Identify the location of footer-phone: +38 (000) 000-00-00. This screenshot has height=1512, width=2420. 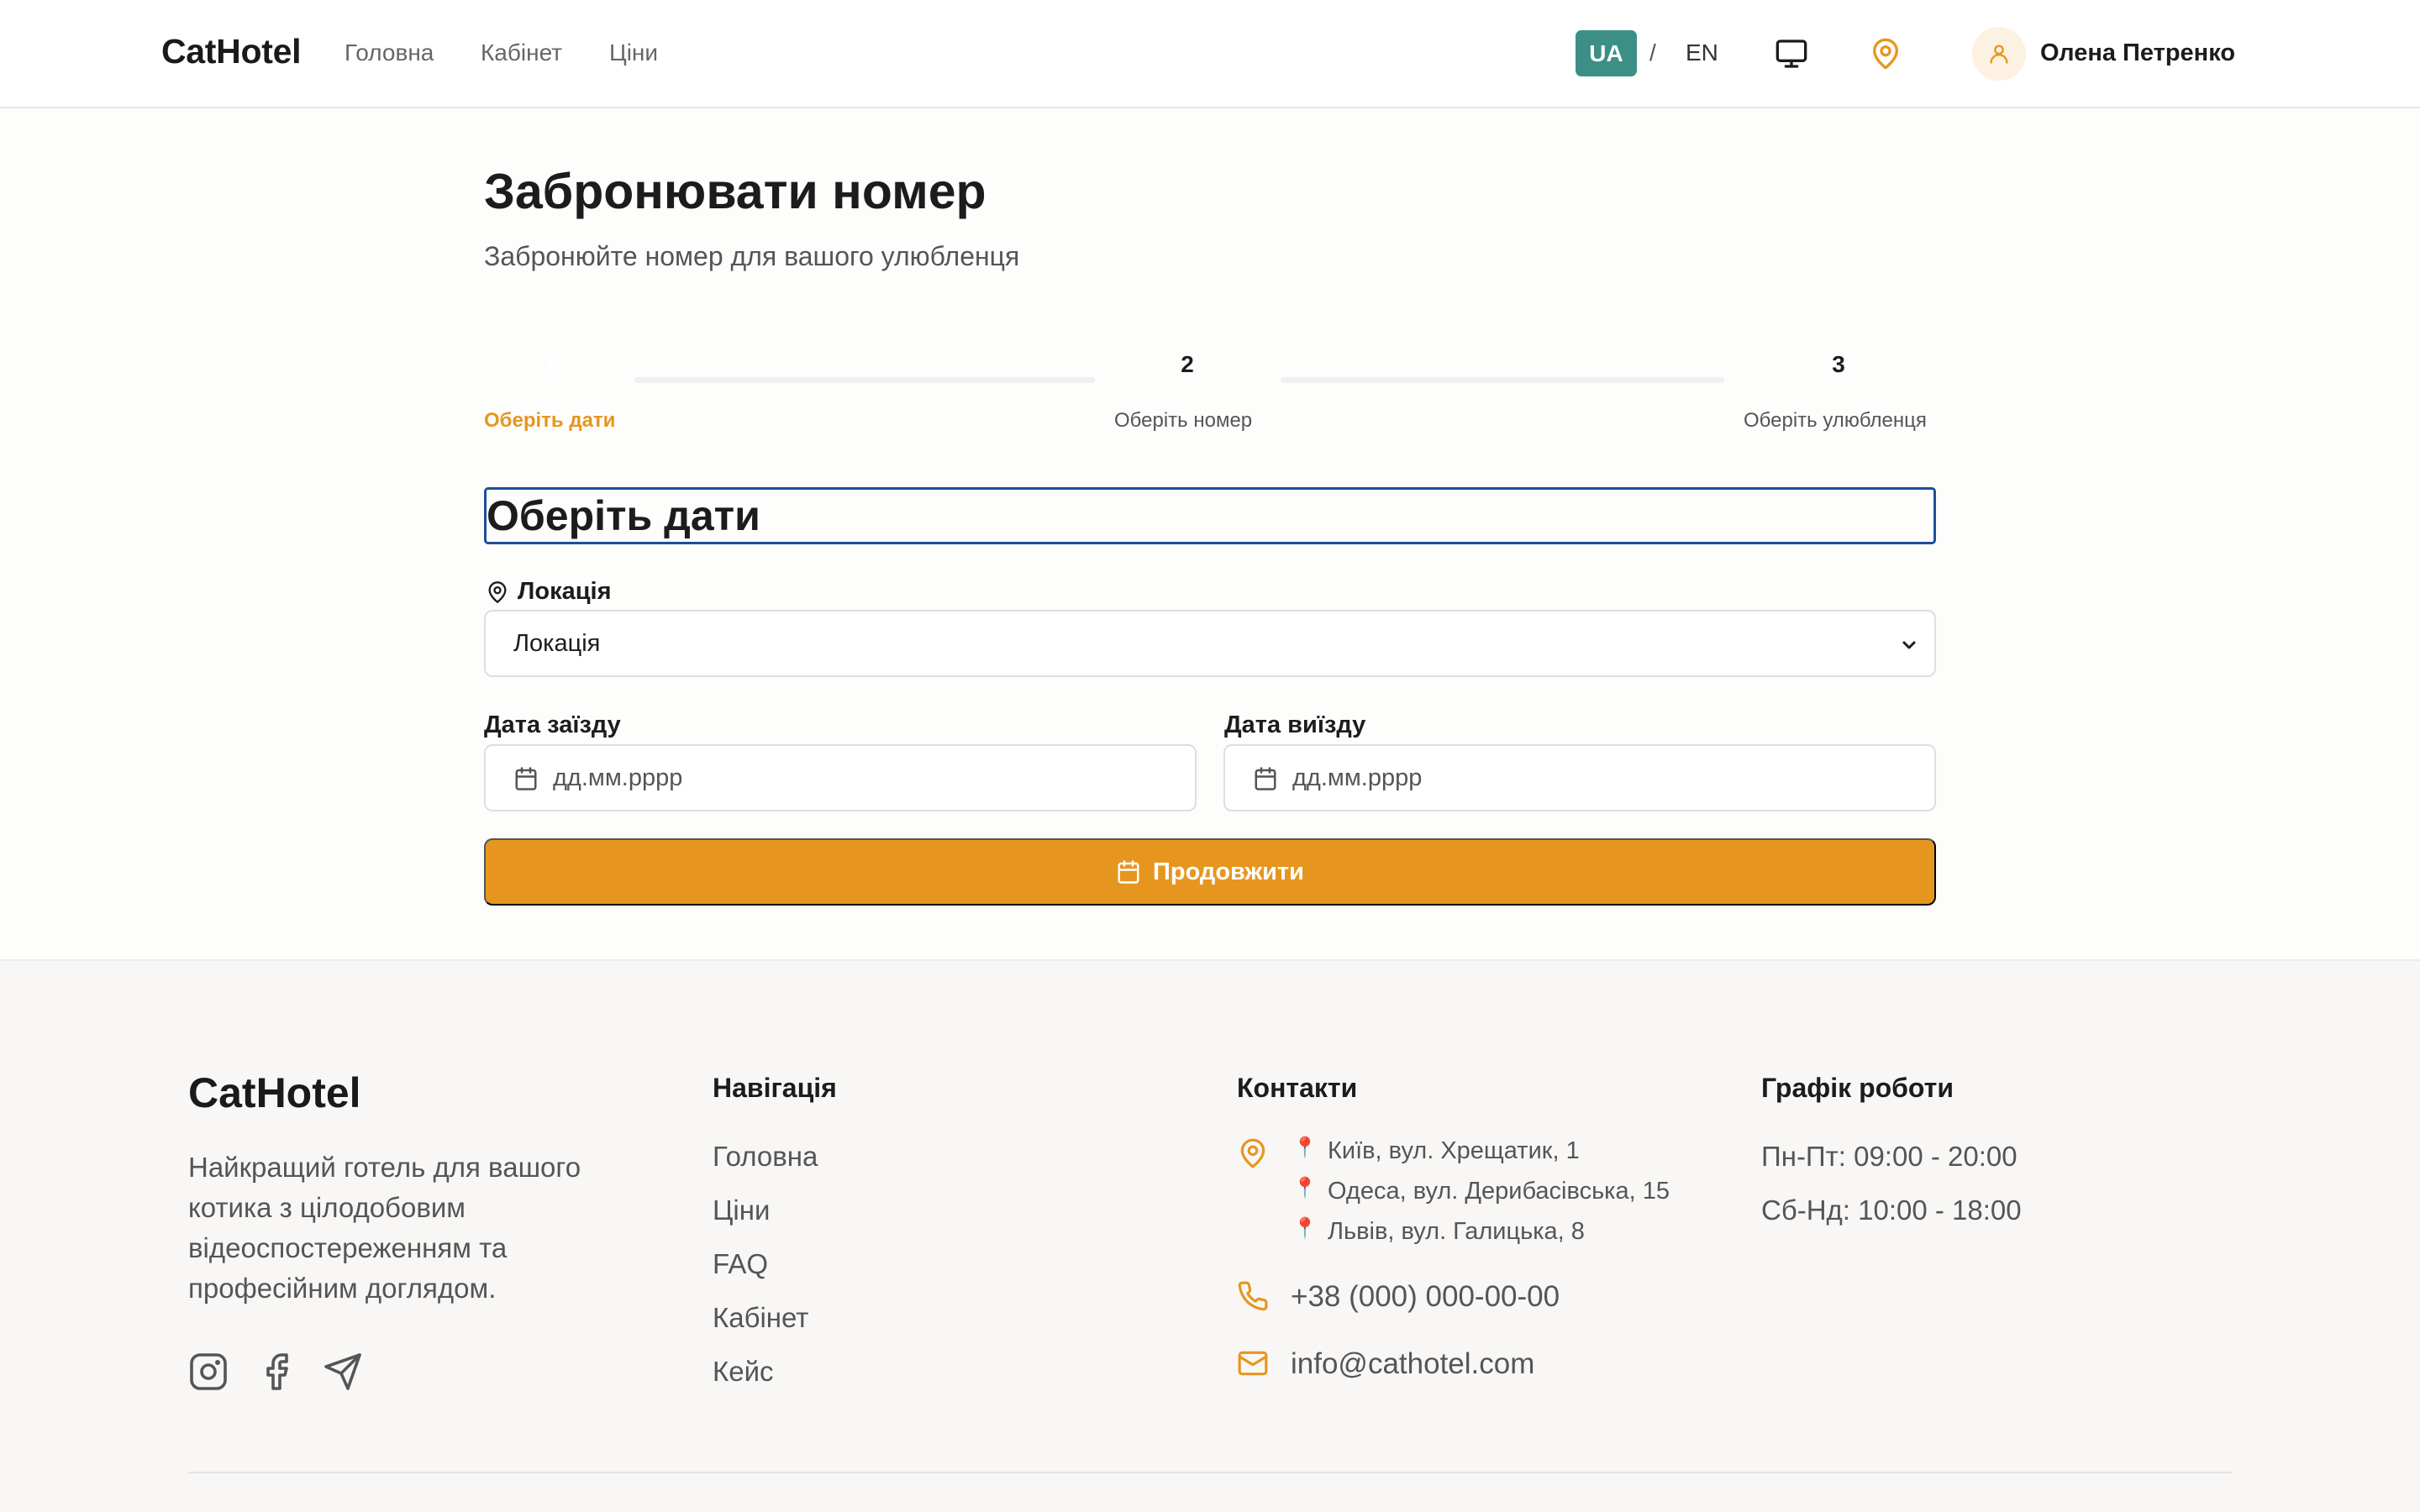
(1425, 1297).